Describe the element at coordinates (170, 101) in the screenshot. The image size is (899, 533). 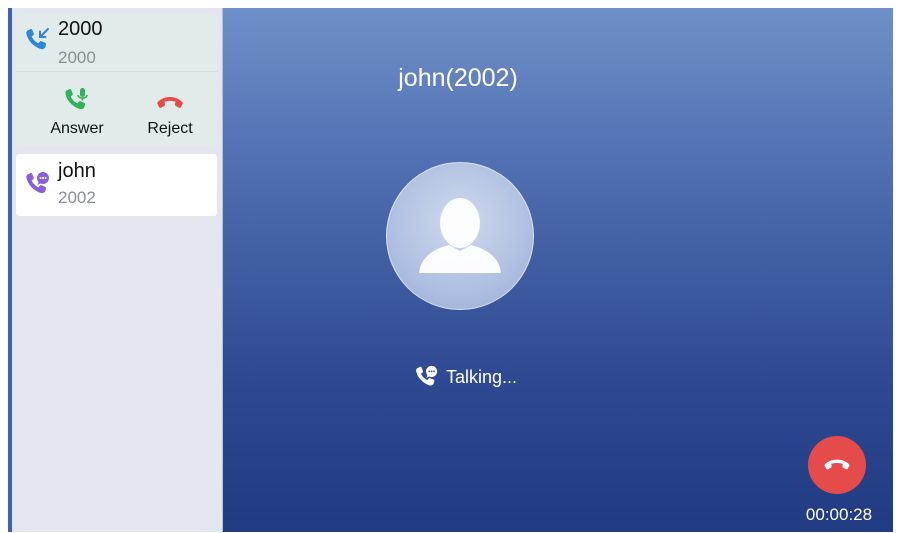
I see `reject-phone-icon` at that location.